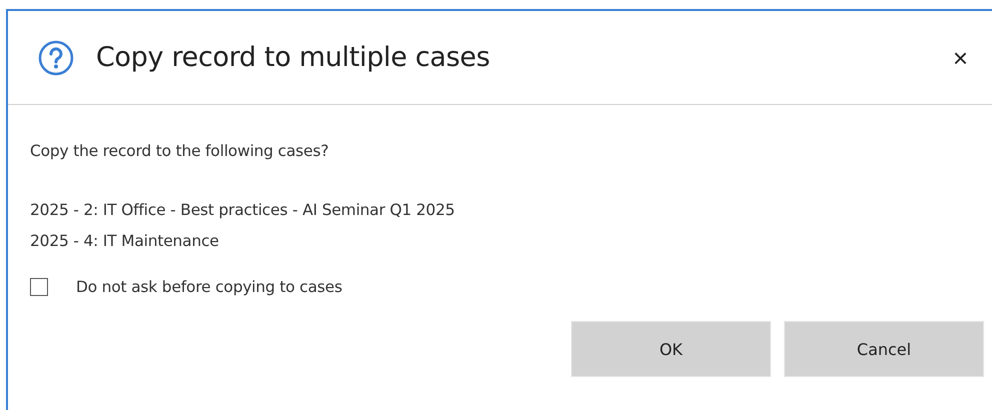 Image resolution: width=992 pixels, height=410 pixels. I want to click on cancel-button: Cancel, so click(884, 349).